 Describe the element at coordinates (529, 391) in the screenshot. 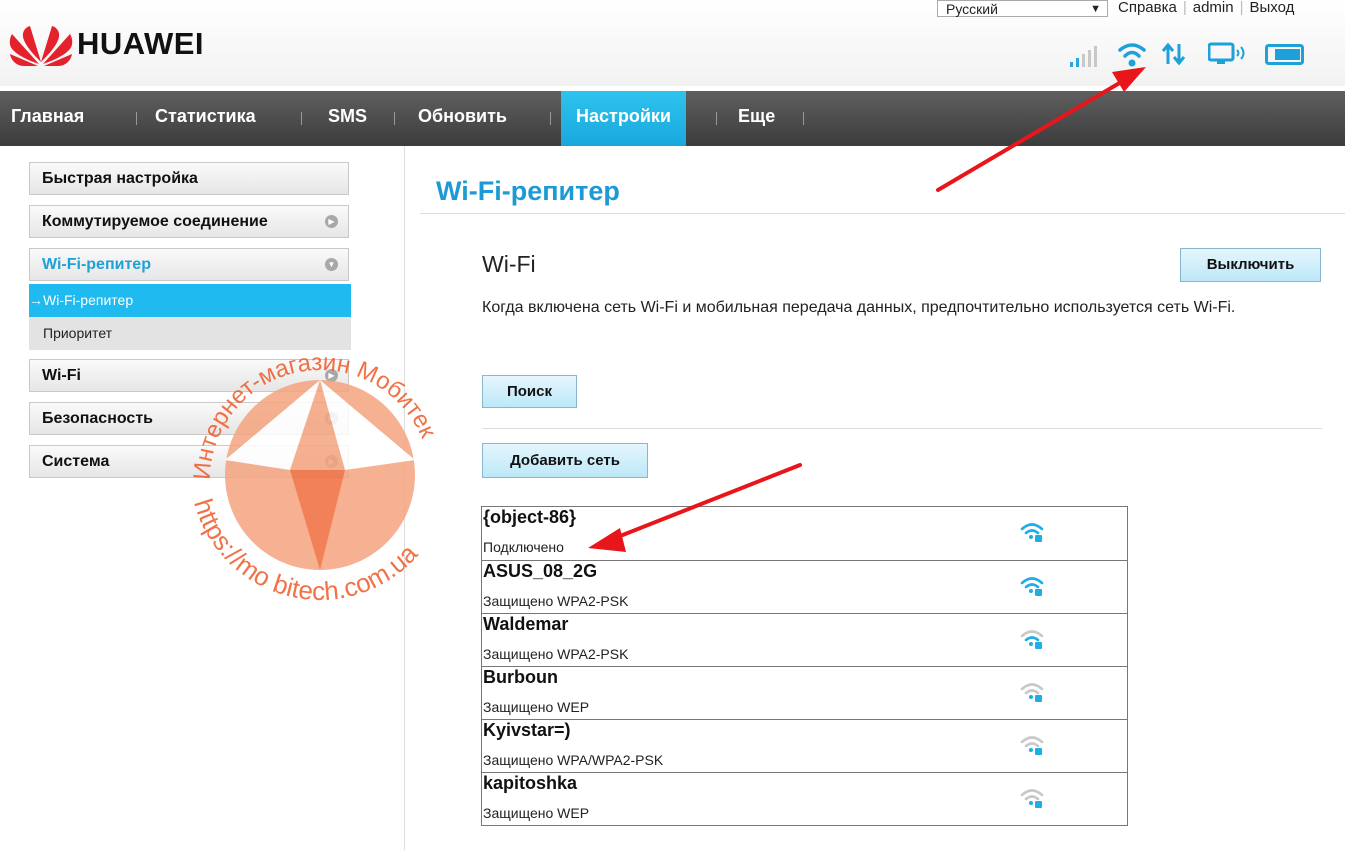

I see `search-button: Поиск` at that location.